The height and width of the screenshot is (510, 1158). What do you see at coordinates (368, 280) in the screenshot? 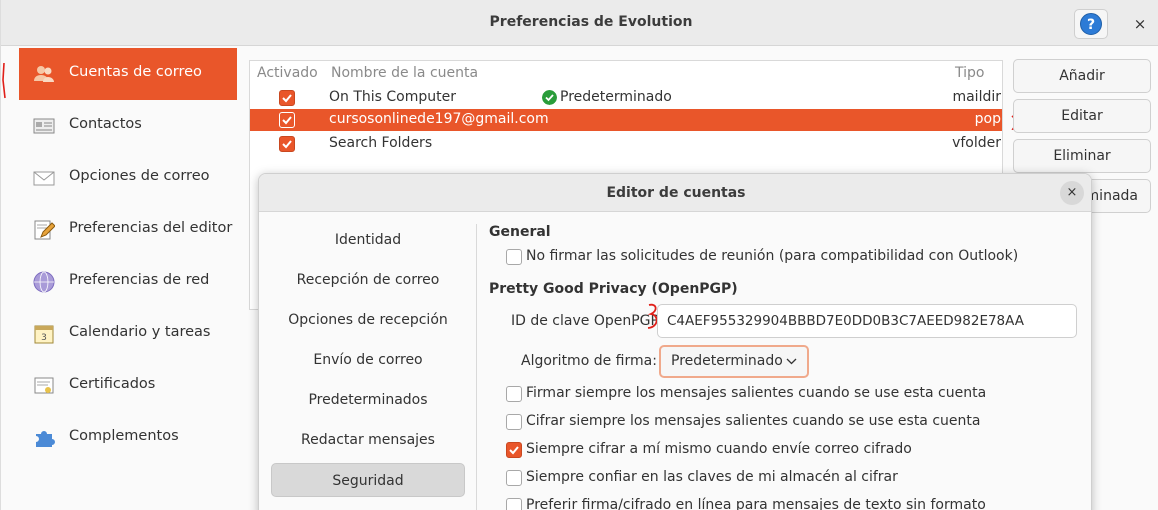
I see `tab-receiving-mail: Recepción de correo` at bounding box center [368, 280].